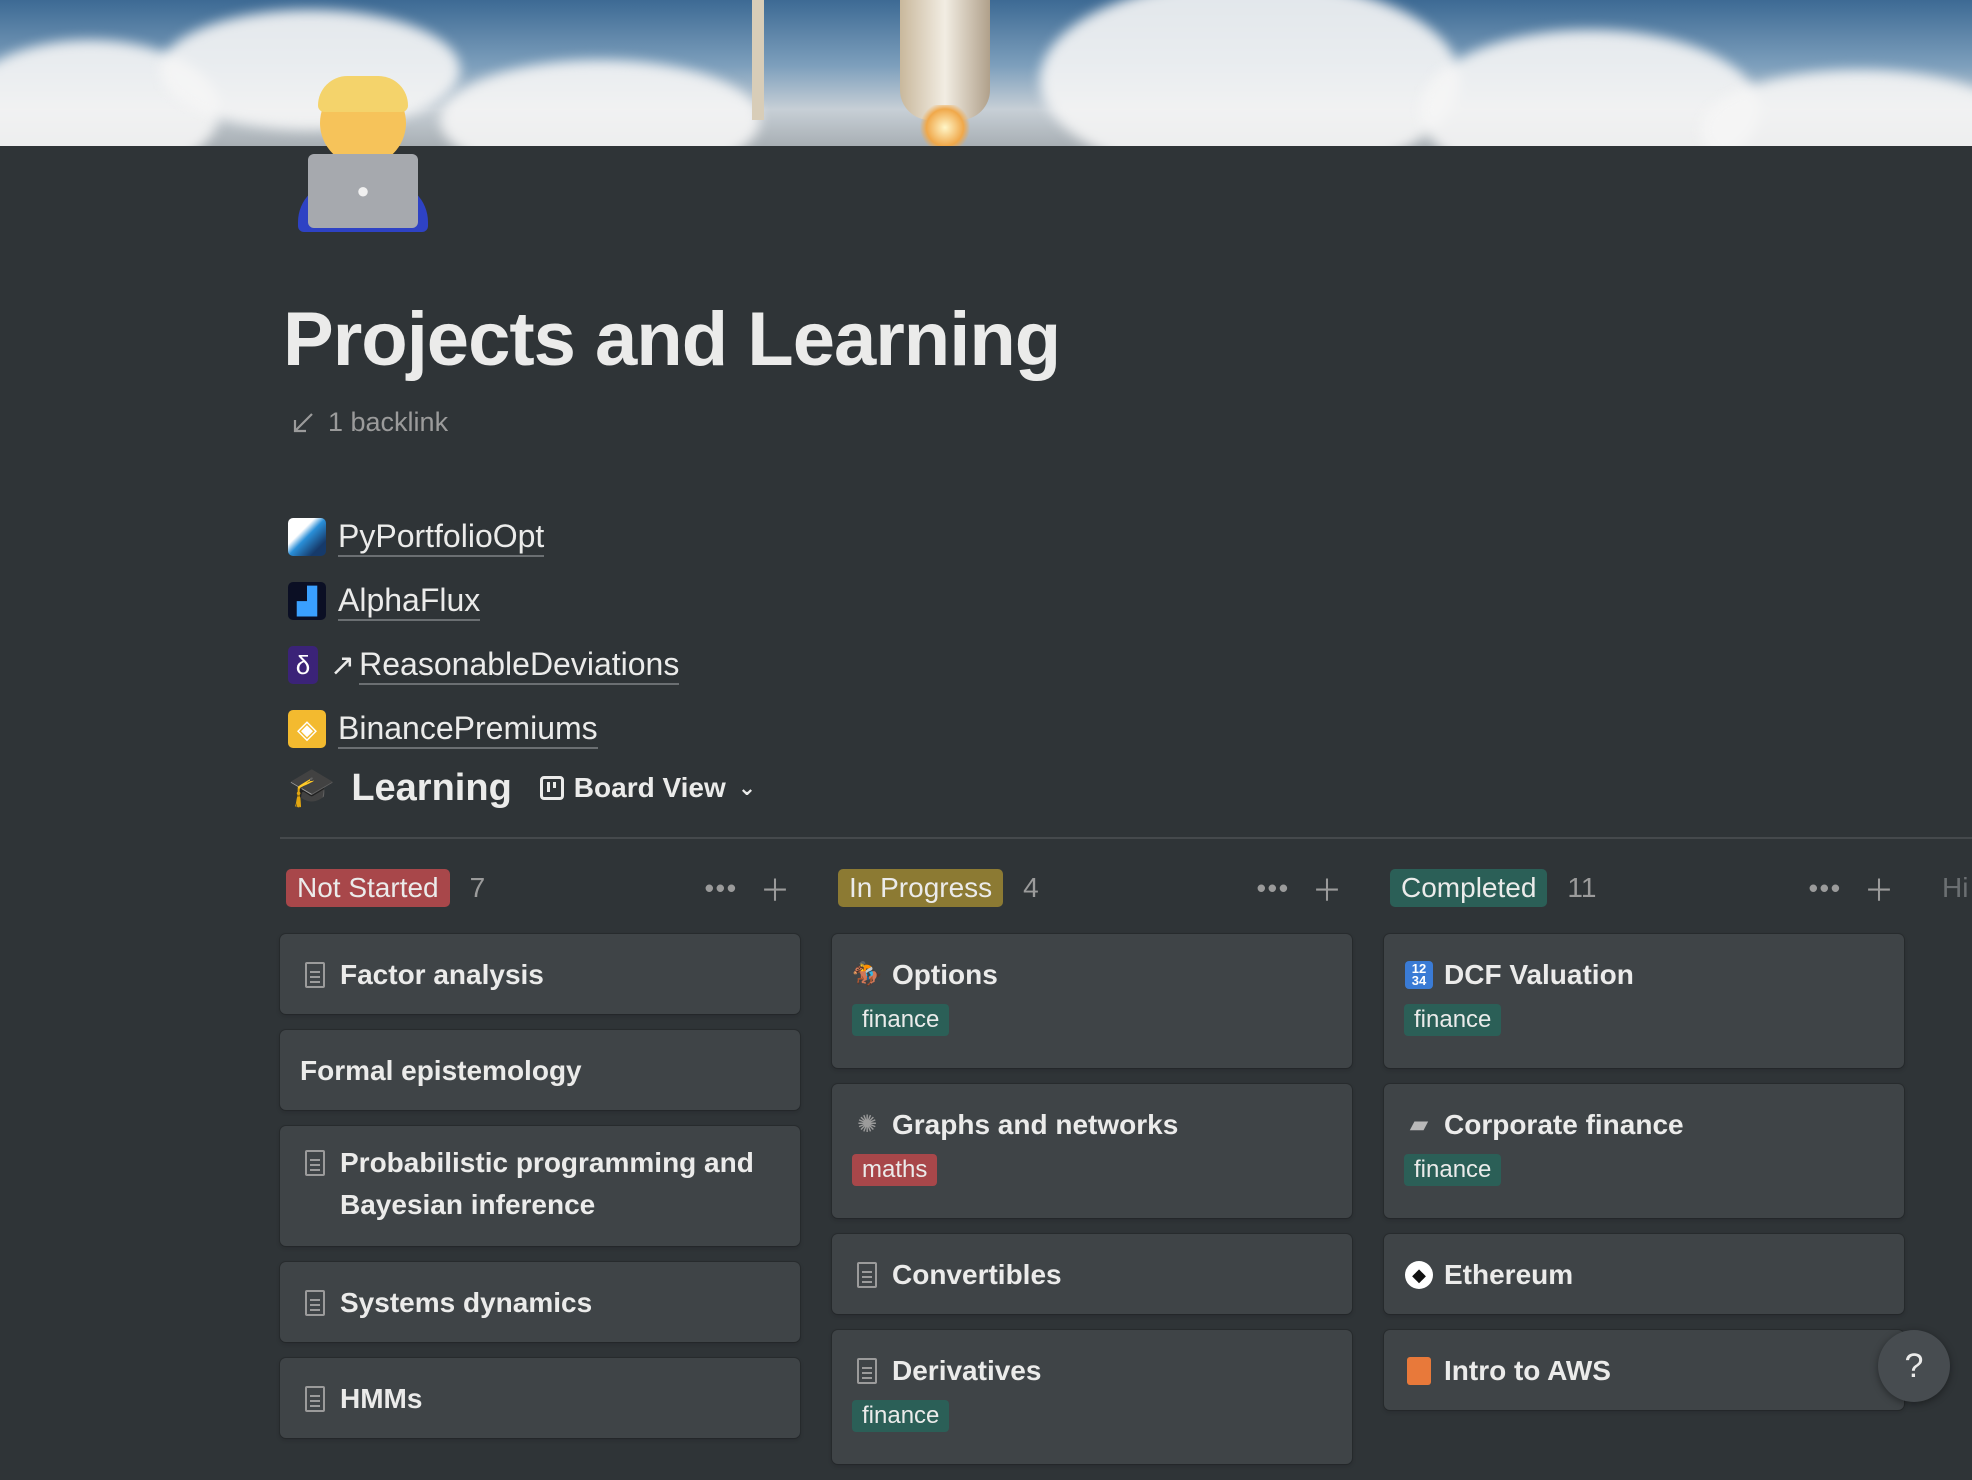 The height and width of the screenshot is (1480, 1972). Describe the element at coordinates (303, 665) in the screenshot. I see `delta-icon: δ` at that location.